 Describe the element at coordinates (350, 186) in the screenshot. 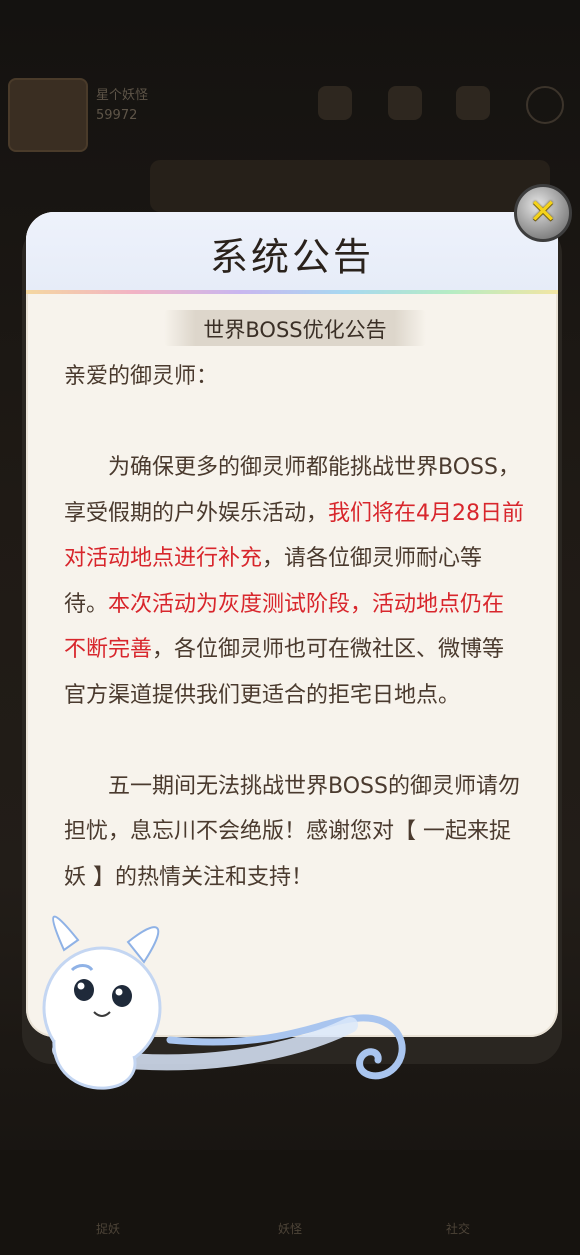

I see `quick-bar` at that location.